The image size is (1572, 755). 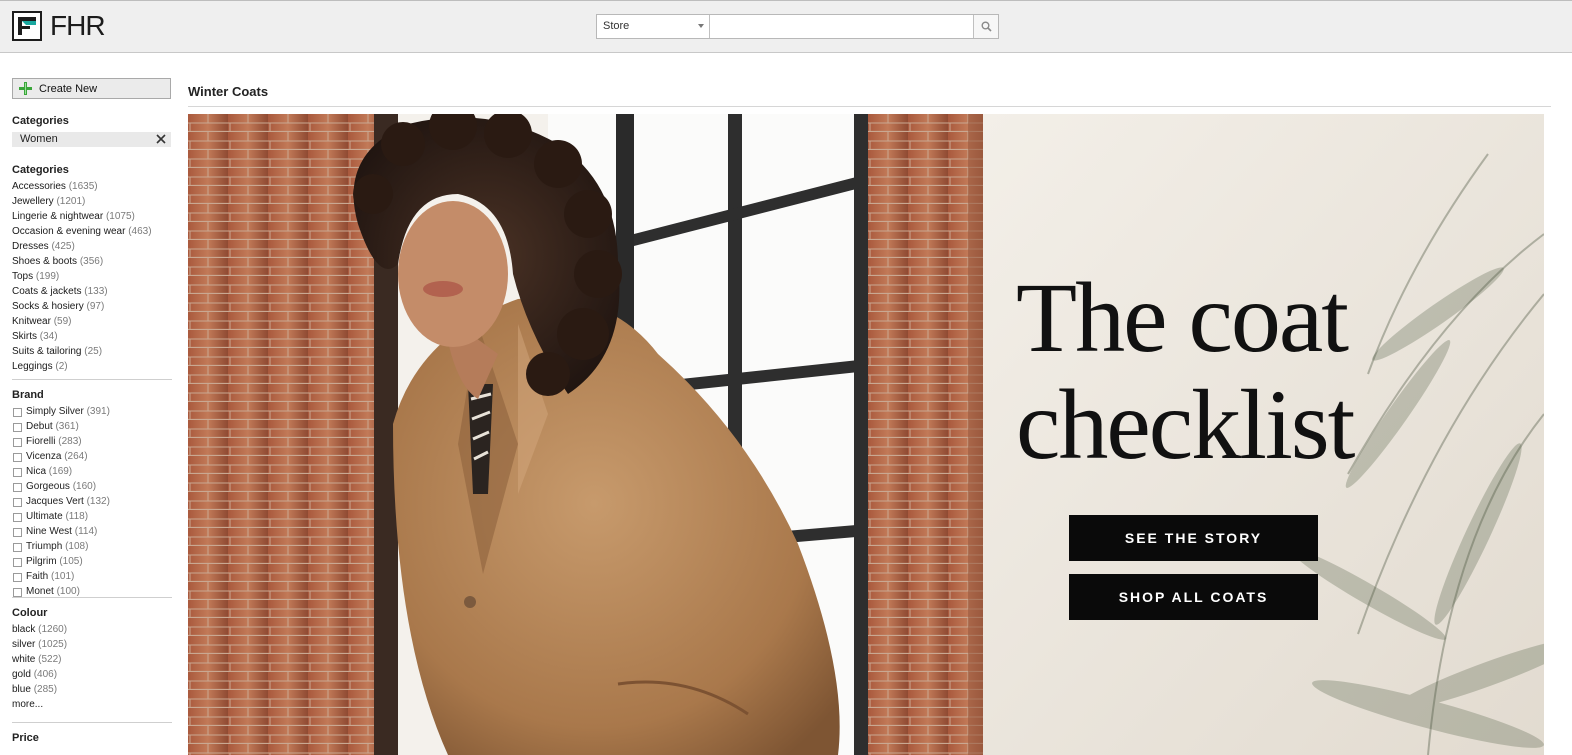 I want to click on category-count: (1201), so click(x=71, y=201).